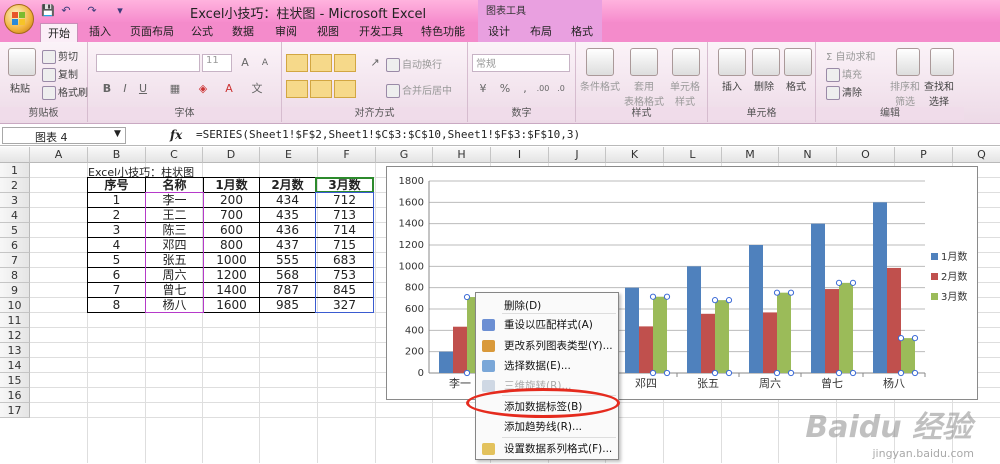 Image resolution: width=1000 pixels, height=464 pixels. What do you see at coordinates (15, 200) in the screenshot?
I see `row-header: 3` at bounding box center [15, 200].